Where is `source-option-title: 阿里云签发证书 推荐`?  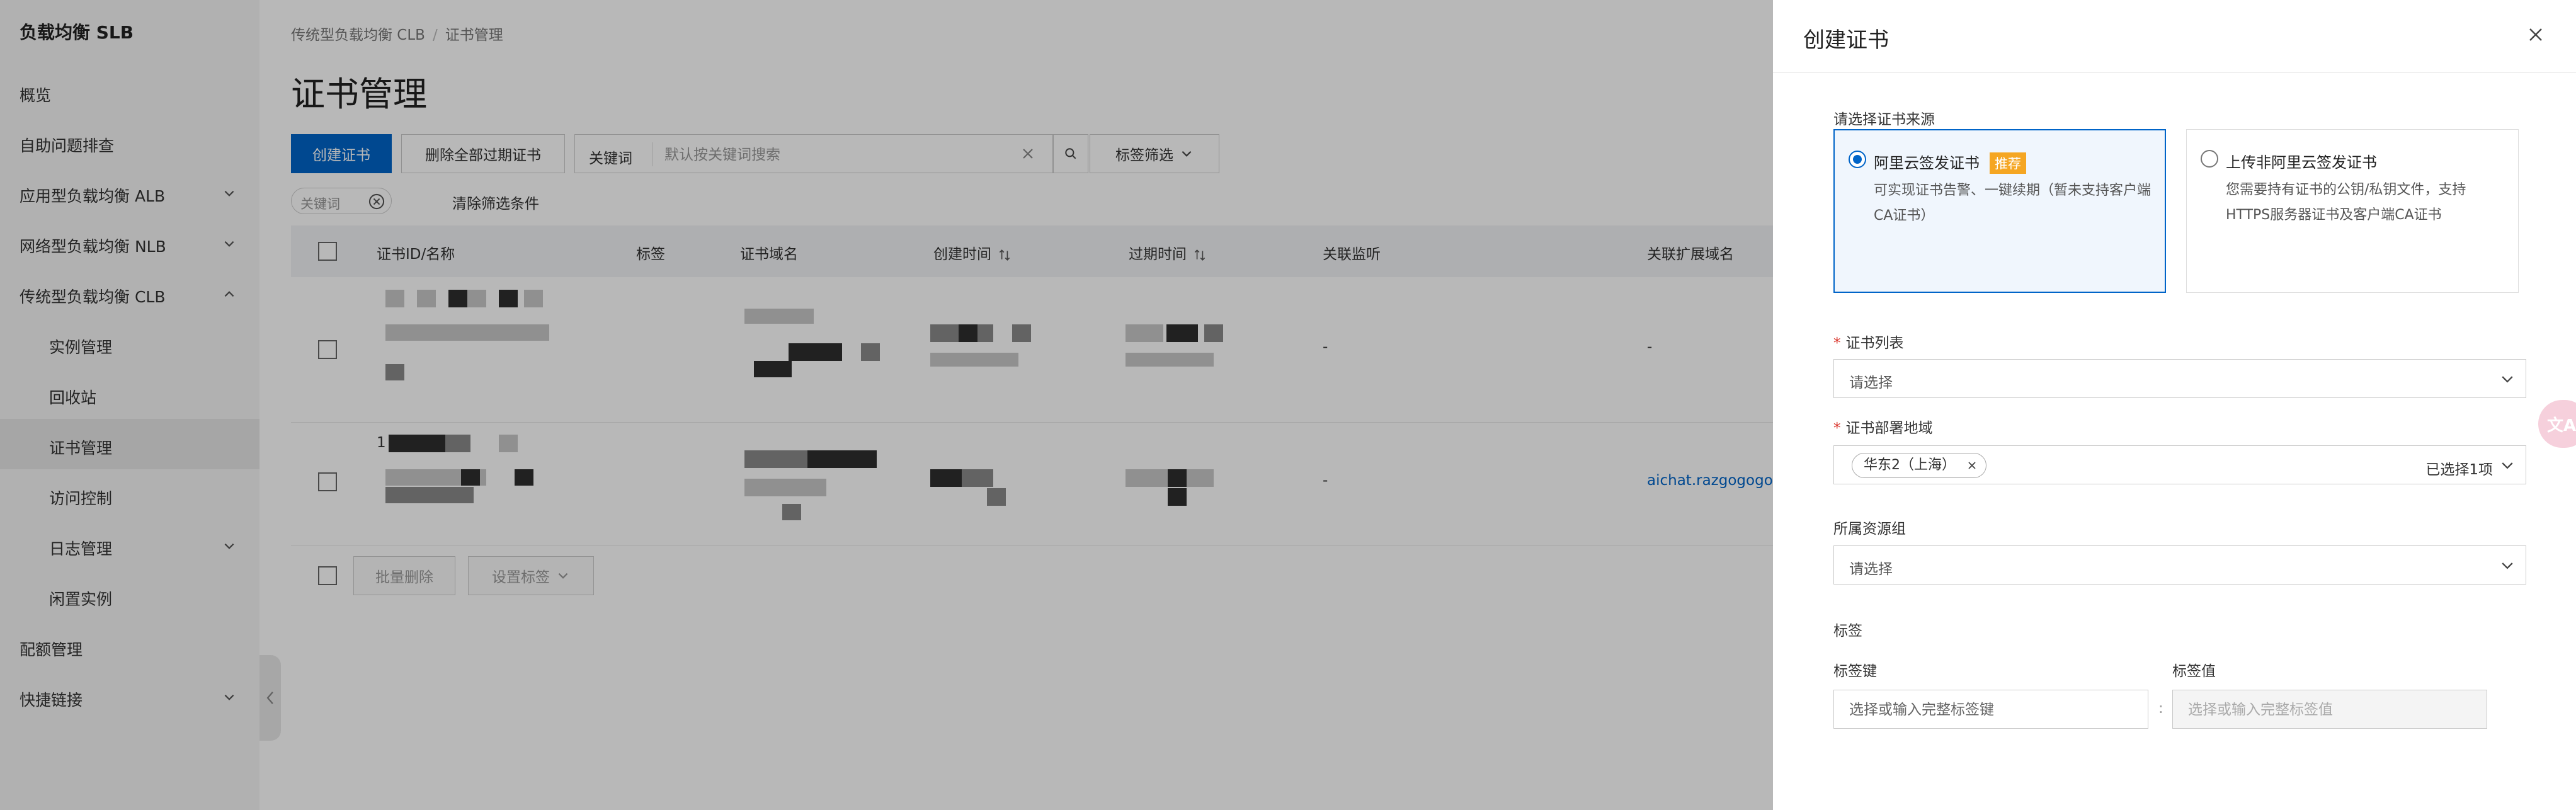 source-option-title: 阿里云签发证书 推荐 is located at coordinates (1950, 162).